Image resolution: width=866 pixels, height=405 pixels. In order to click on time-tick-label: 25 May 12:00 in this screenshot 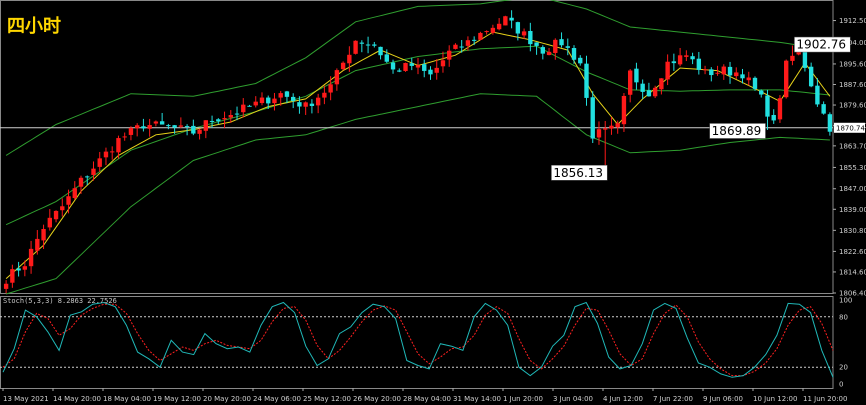, I will do `click(327, 399)`.